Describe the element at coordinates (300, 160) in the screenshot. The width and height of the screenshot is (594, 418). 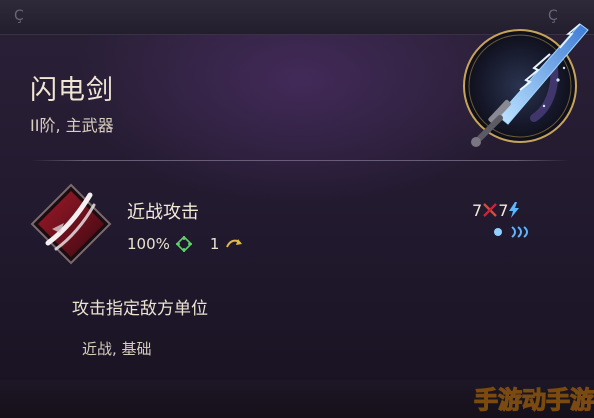
I see `header-divider` at that location.